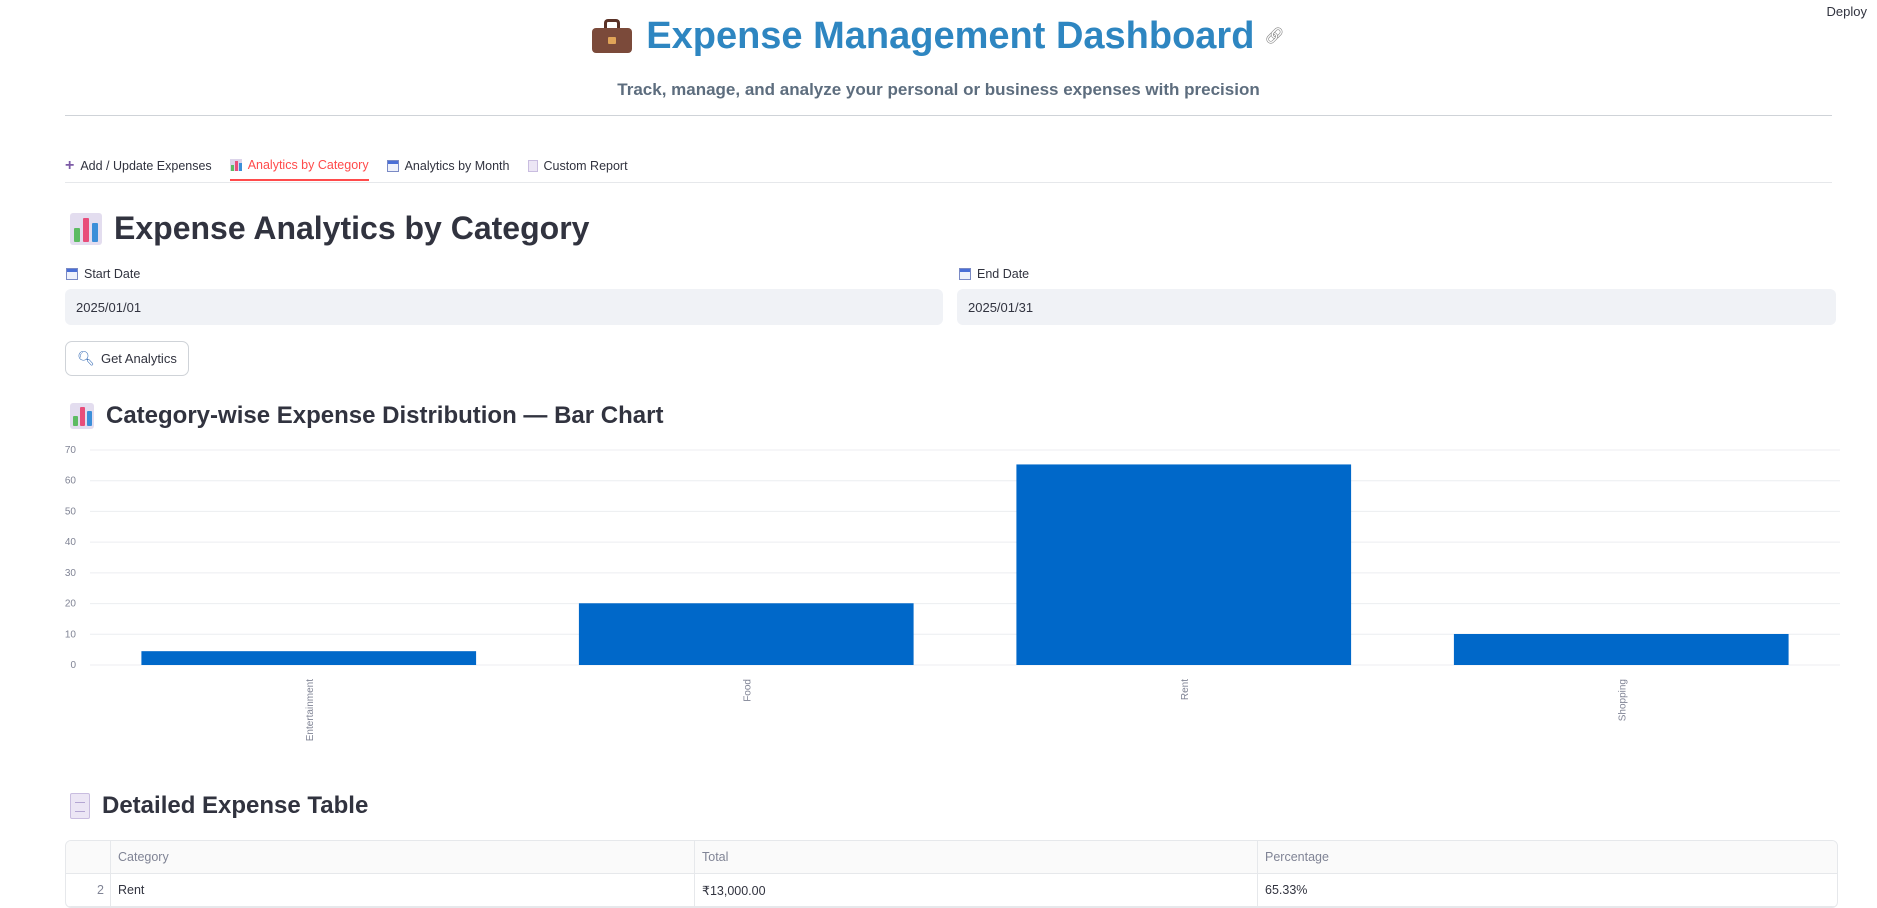  Describe the element at coordinates (88, 857) in the screenshot. I see `index-header` at that location.